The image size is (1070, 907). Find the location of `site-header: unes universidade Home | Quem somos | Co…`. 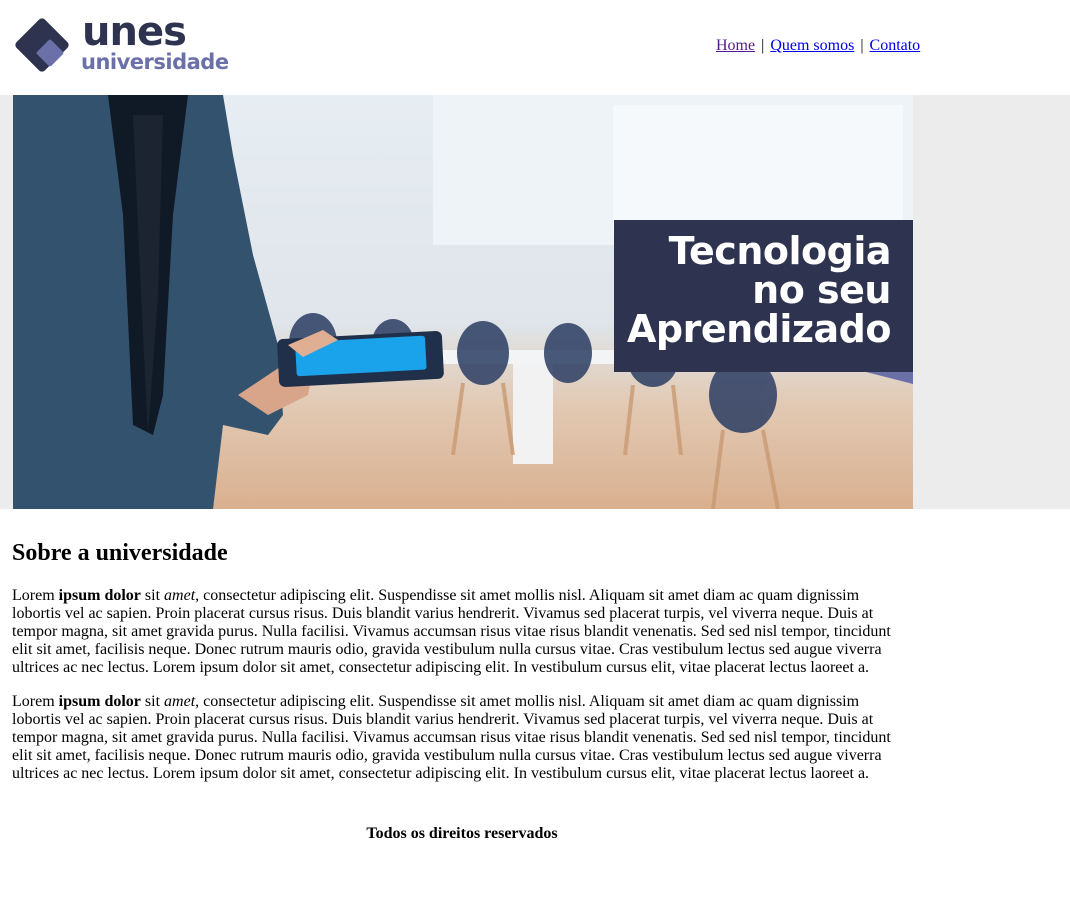

site-header: unes universidade Home | Quem somos | Co… is located at coordinates (535, 47).